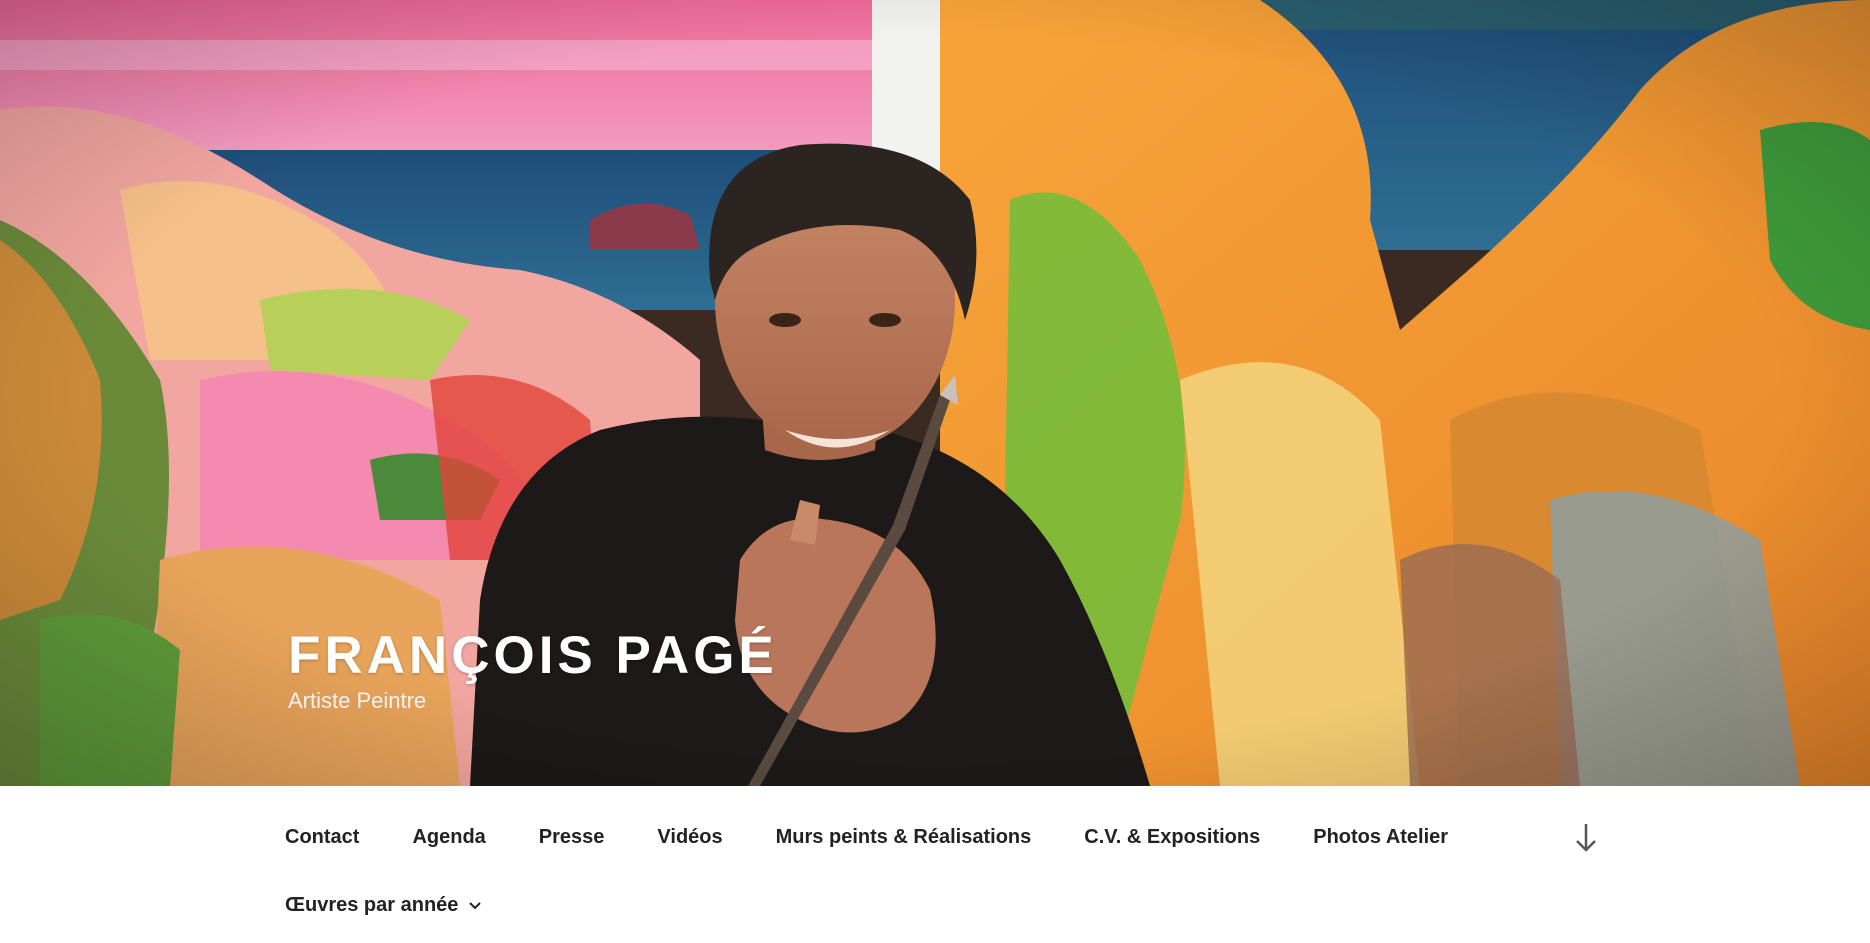 This screenshot has width=1870, height=943. Describe the element at coordinates (448, 837) in the screenshot. I see `nav-item-agenda: Agenda` at that location.